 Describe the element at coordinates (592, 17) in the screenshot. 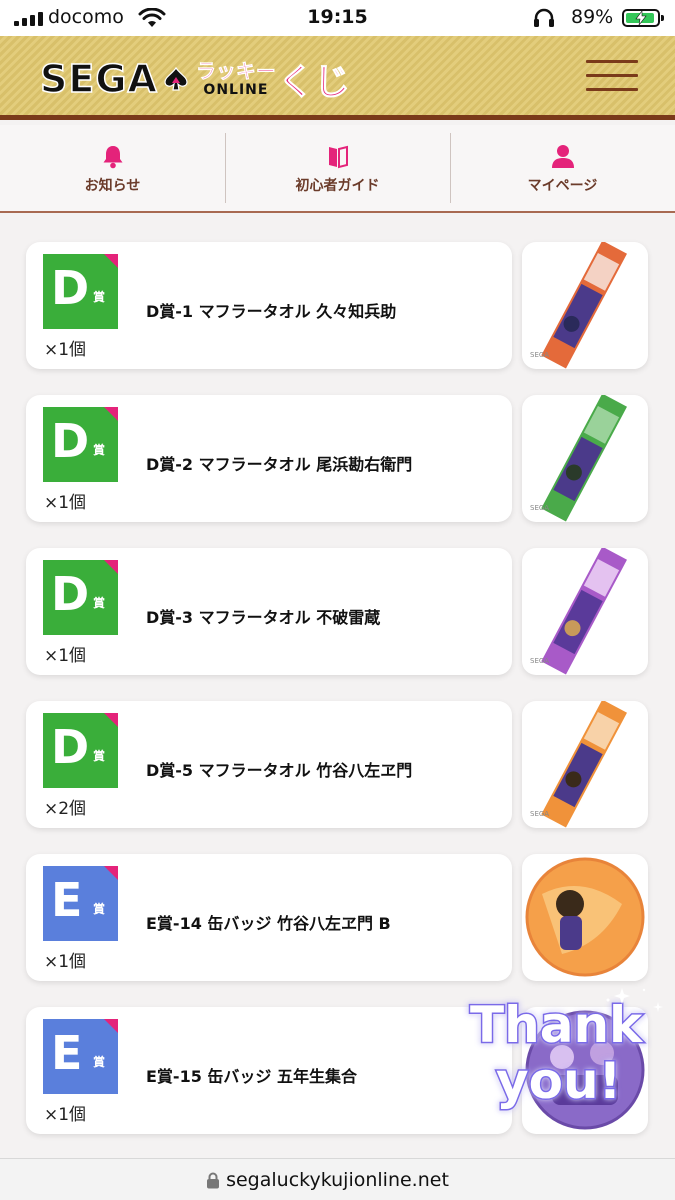

I see `battery-percentage: 89%` at that location.